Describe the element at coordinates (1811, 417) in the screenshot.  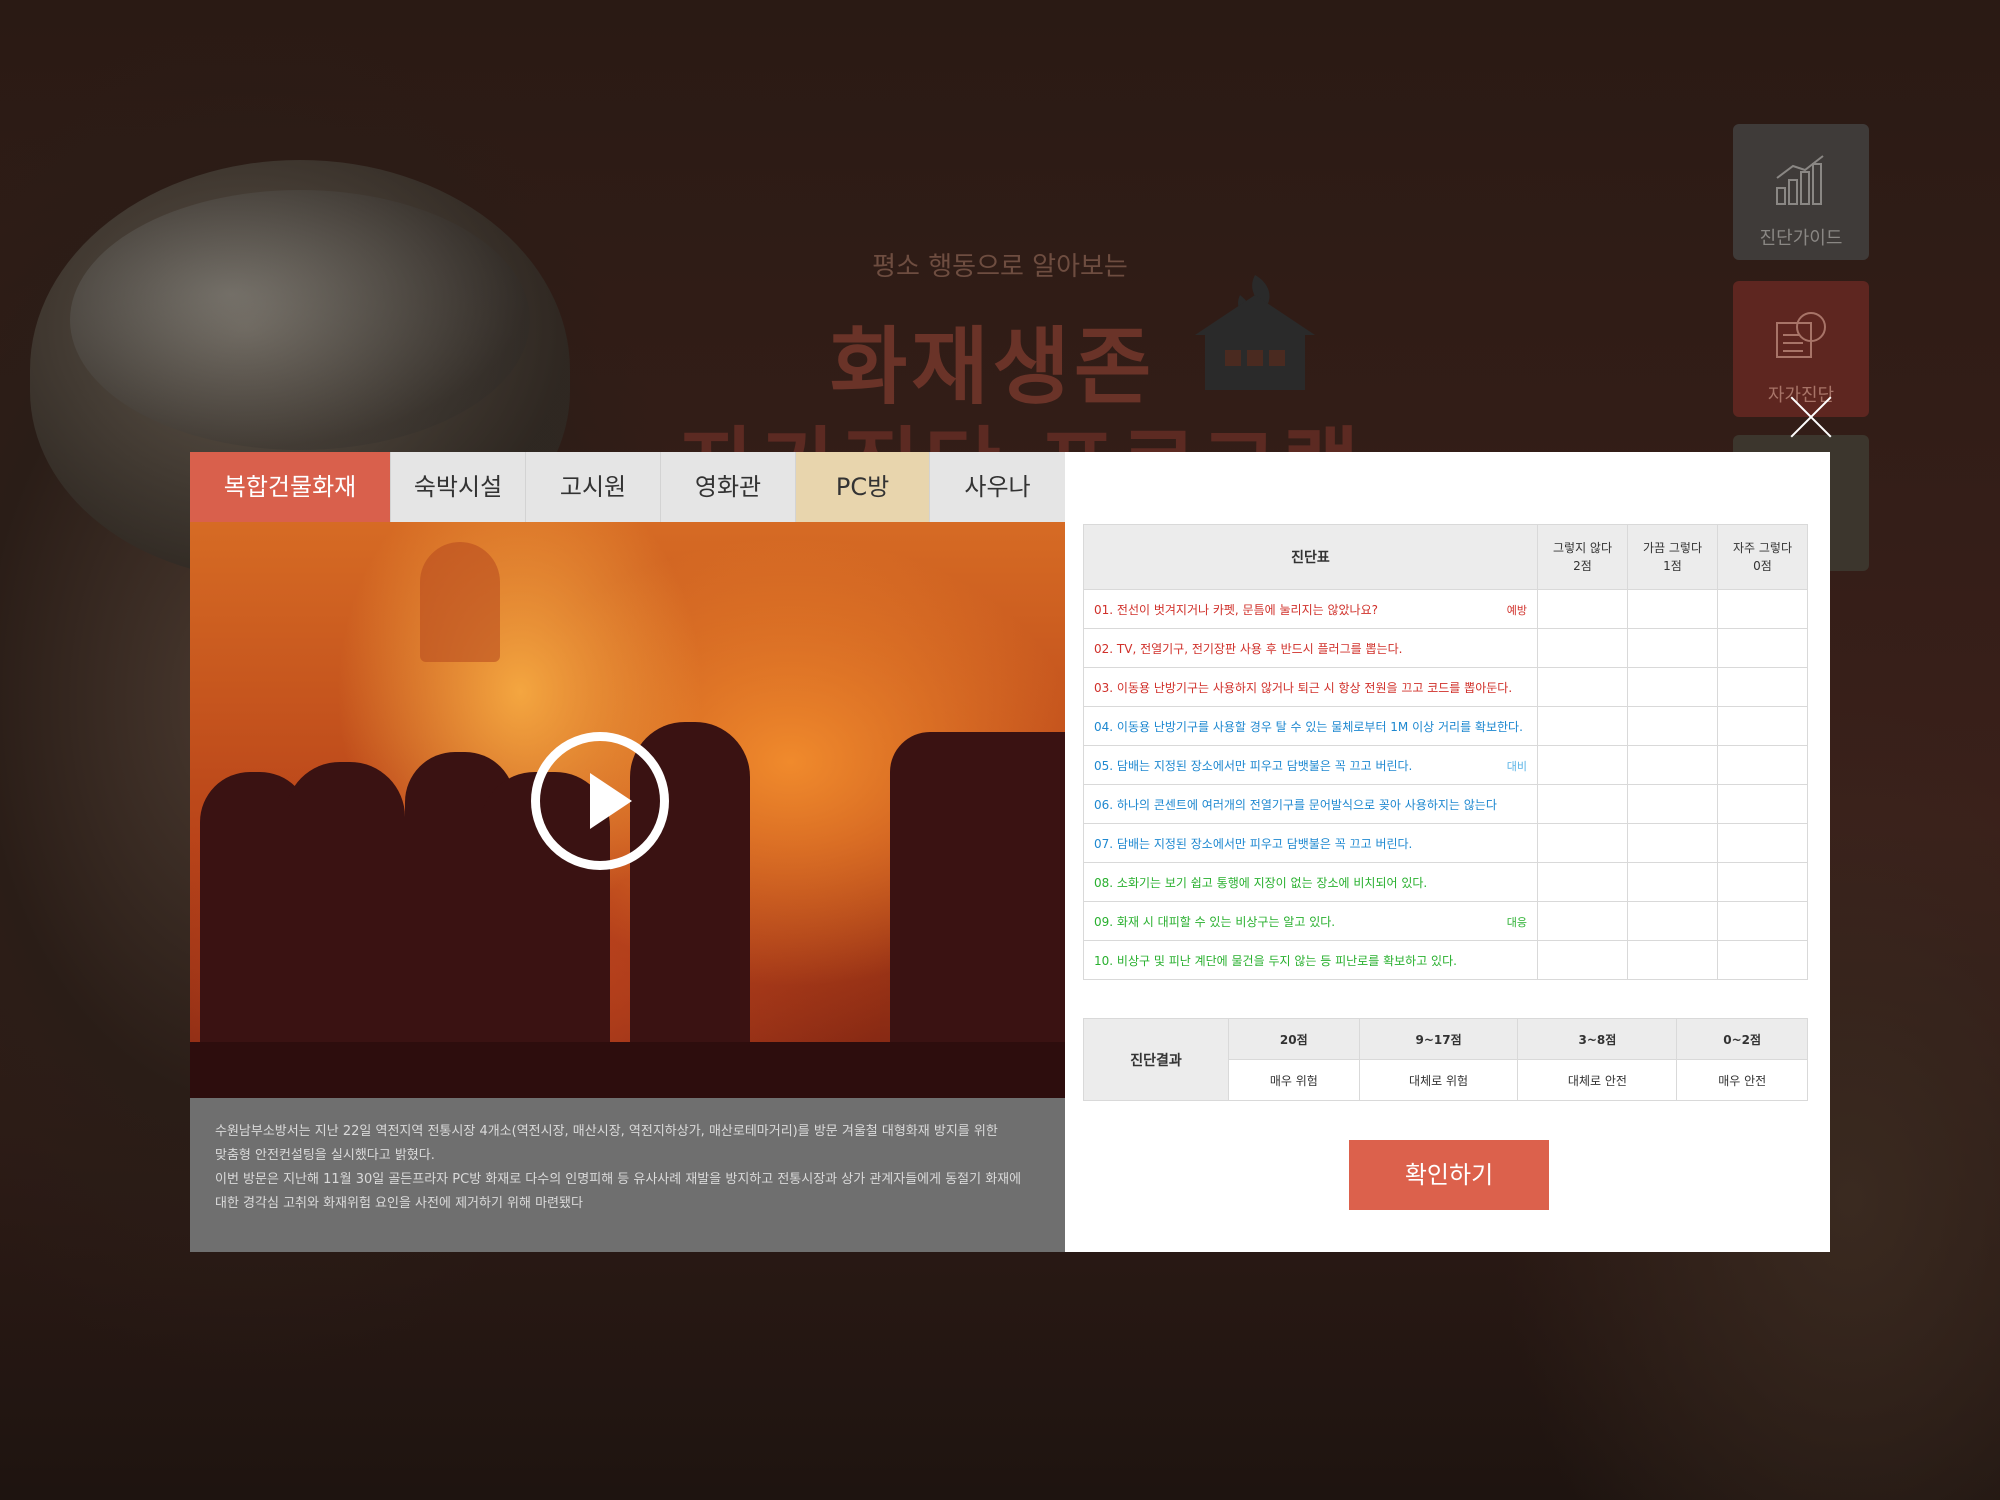
I see `close-icon` at that location.